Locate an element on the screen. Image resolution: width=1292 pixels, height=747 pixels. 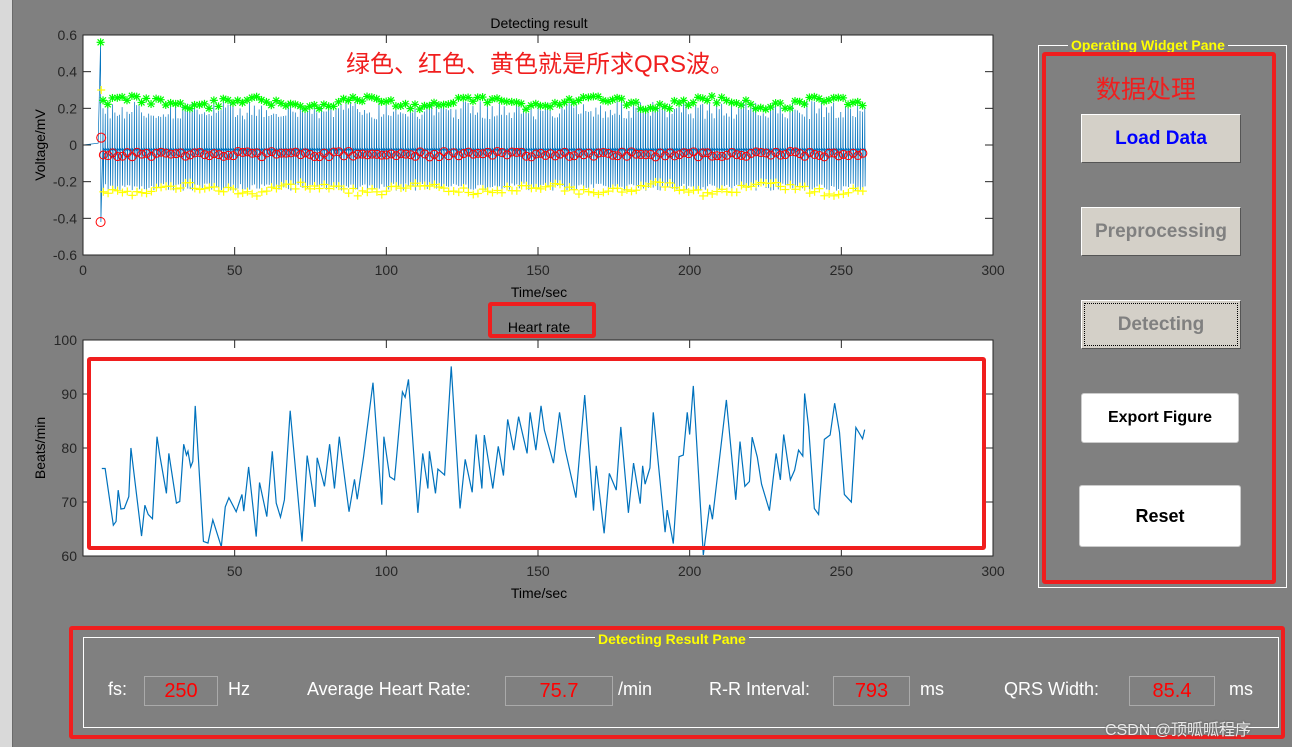
y-tick-label: 70 is located at coordinates (69, 502).